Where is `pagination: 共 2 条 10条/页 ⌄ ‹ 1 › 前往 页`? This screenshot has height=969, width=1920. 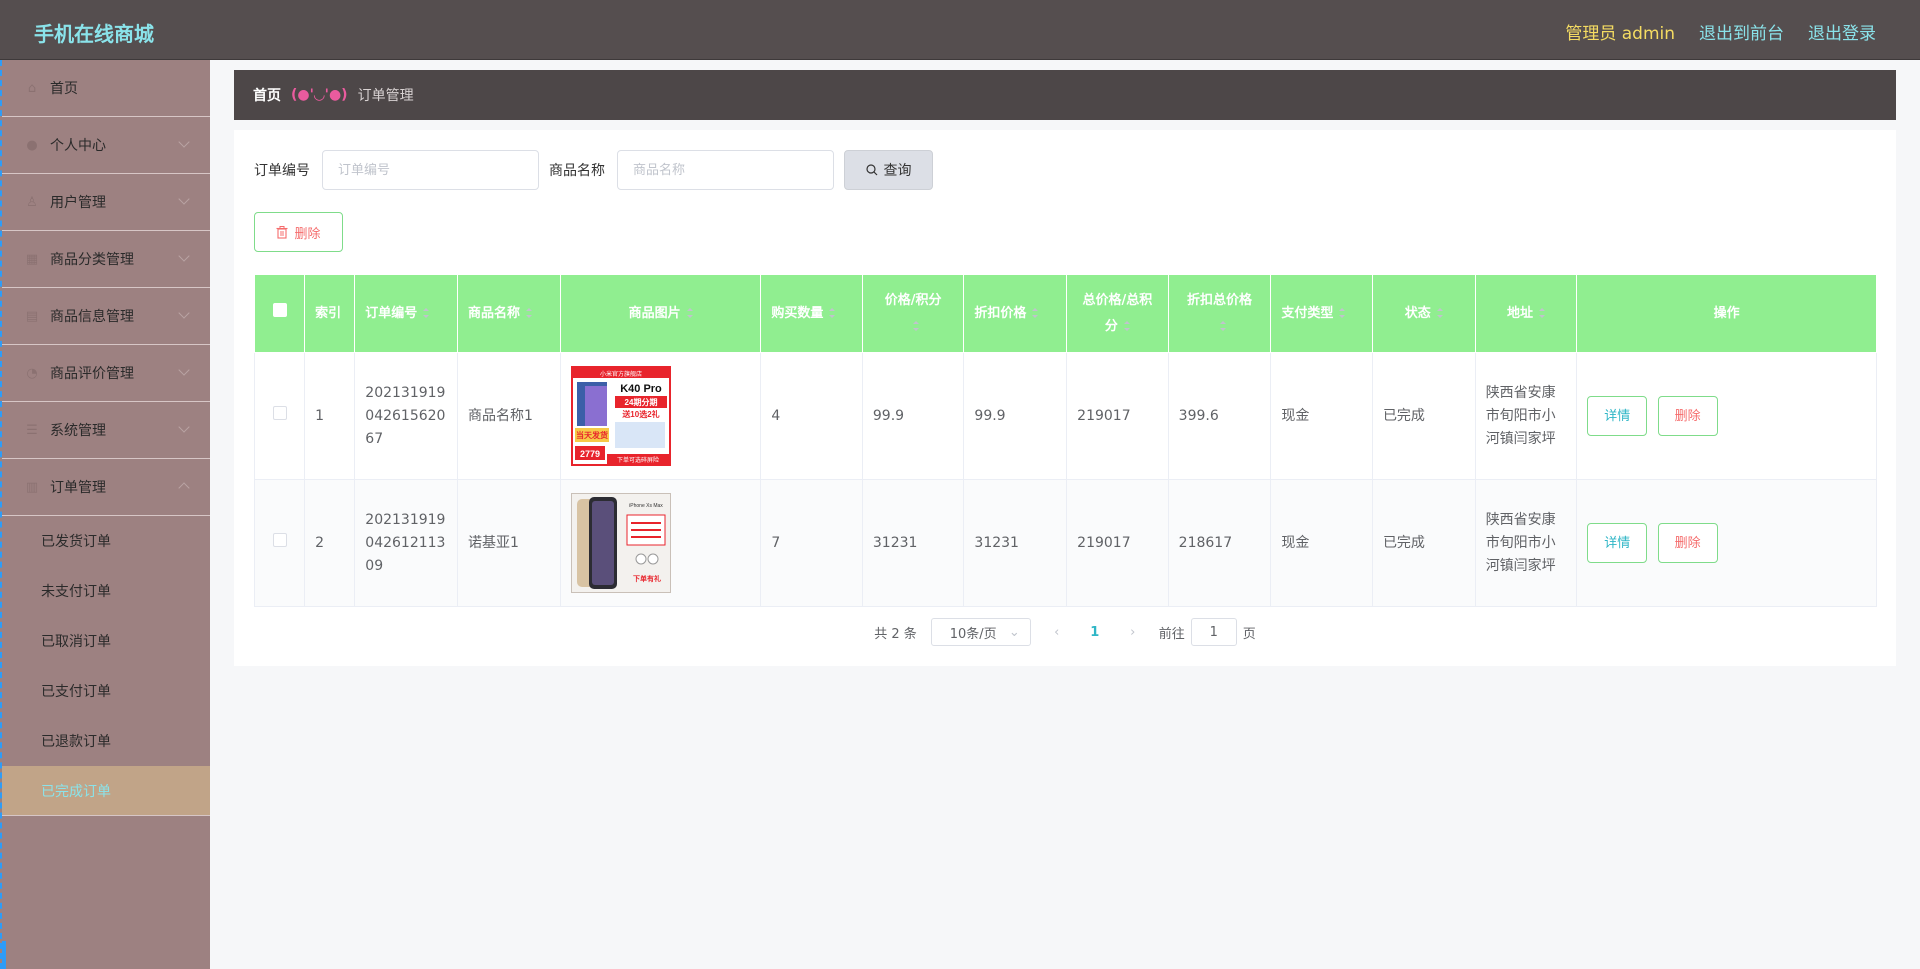 pagination: 共 2 条 10条/页 ⌄ ‹ 1 › 前往 页 is located at coordinates (1065, 632).